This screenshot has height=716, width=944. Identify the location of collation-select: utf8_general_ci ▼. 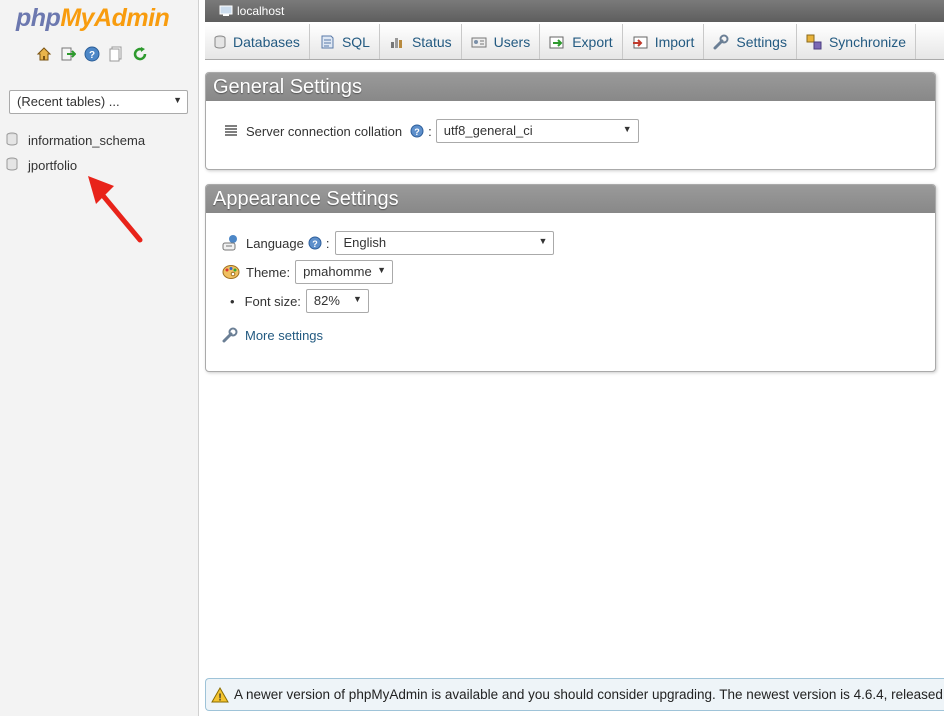
(537, 131).